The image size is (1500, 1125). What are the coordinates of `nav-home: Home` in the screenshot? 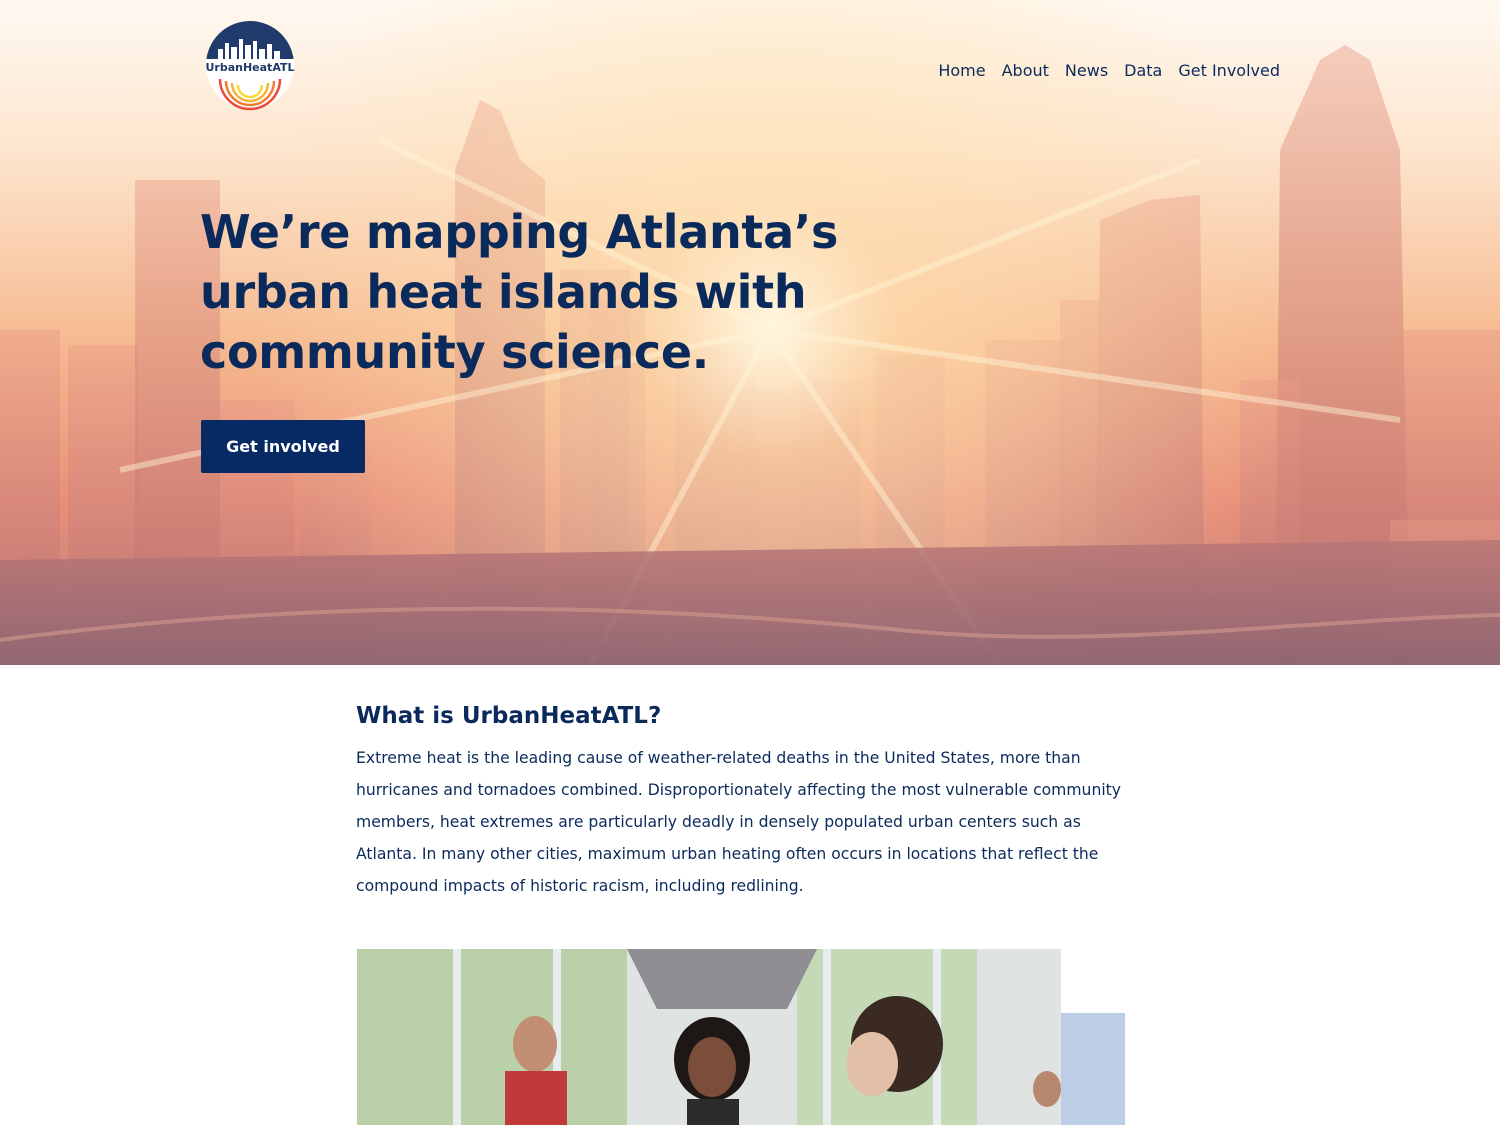 It's located at (961, 71).